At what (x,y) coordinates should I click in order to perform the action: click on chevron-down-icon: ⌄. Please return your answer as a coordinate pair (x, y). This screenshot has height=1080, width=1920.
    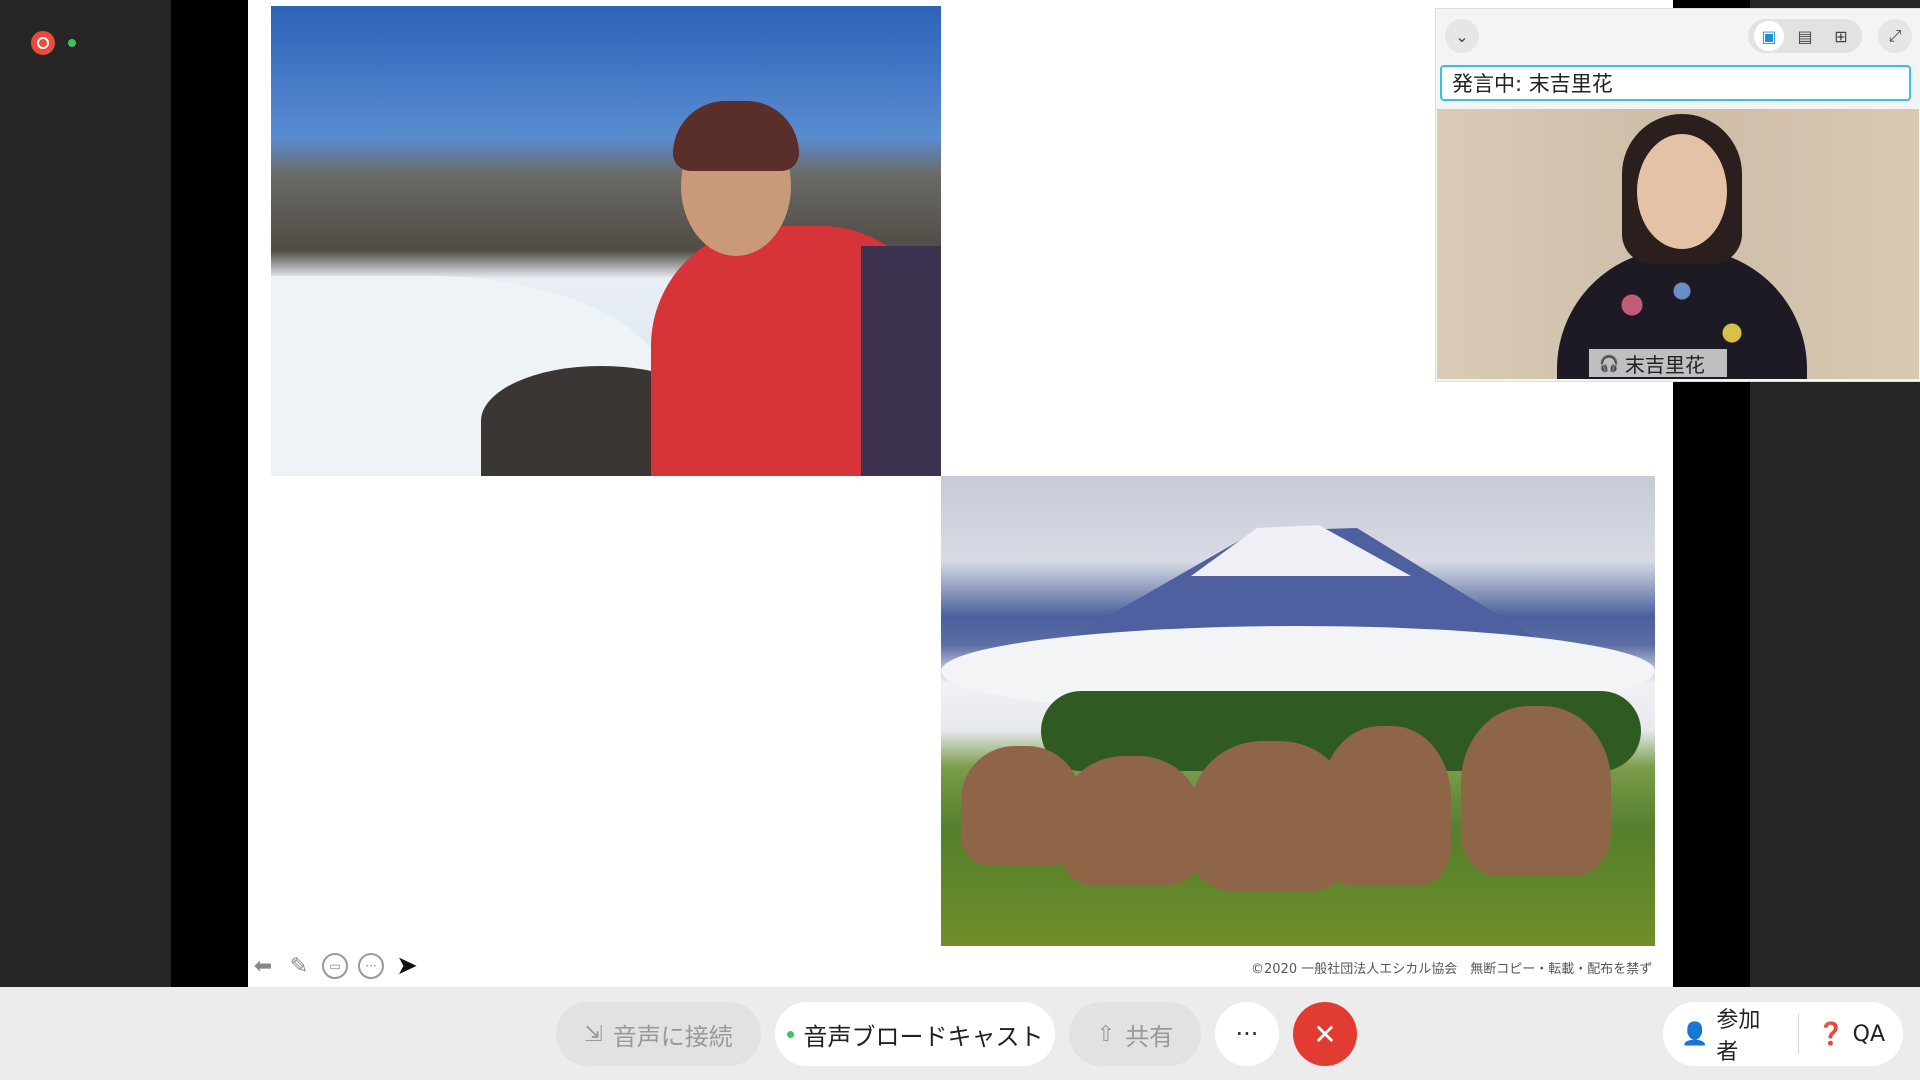
    Looking at the image, I should click on (1462, 36).